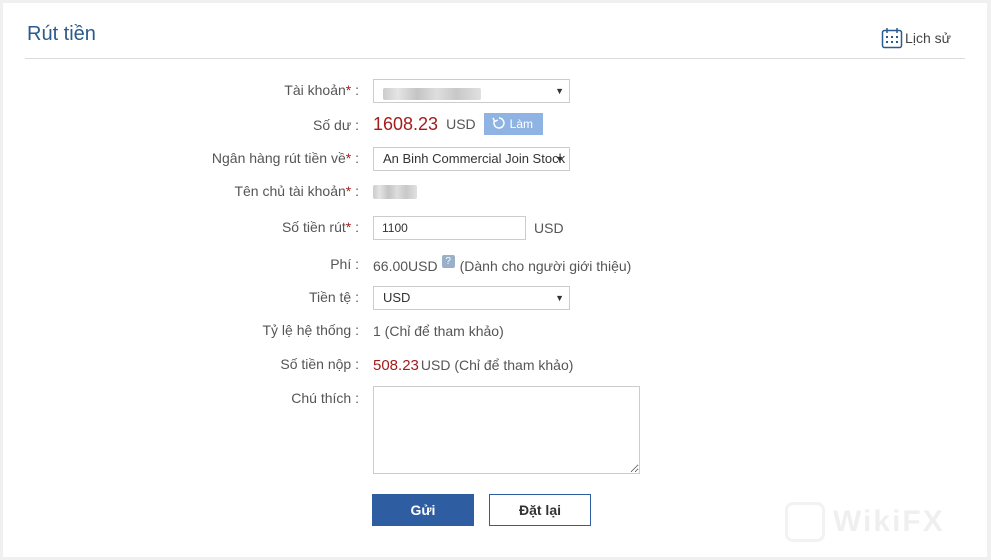  I want to click on fee-label: Phí :, so click(344, 264).